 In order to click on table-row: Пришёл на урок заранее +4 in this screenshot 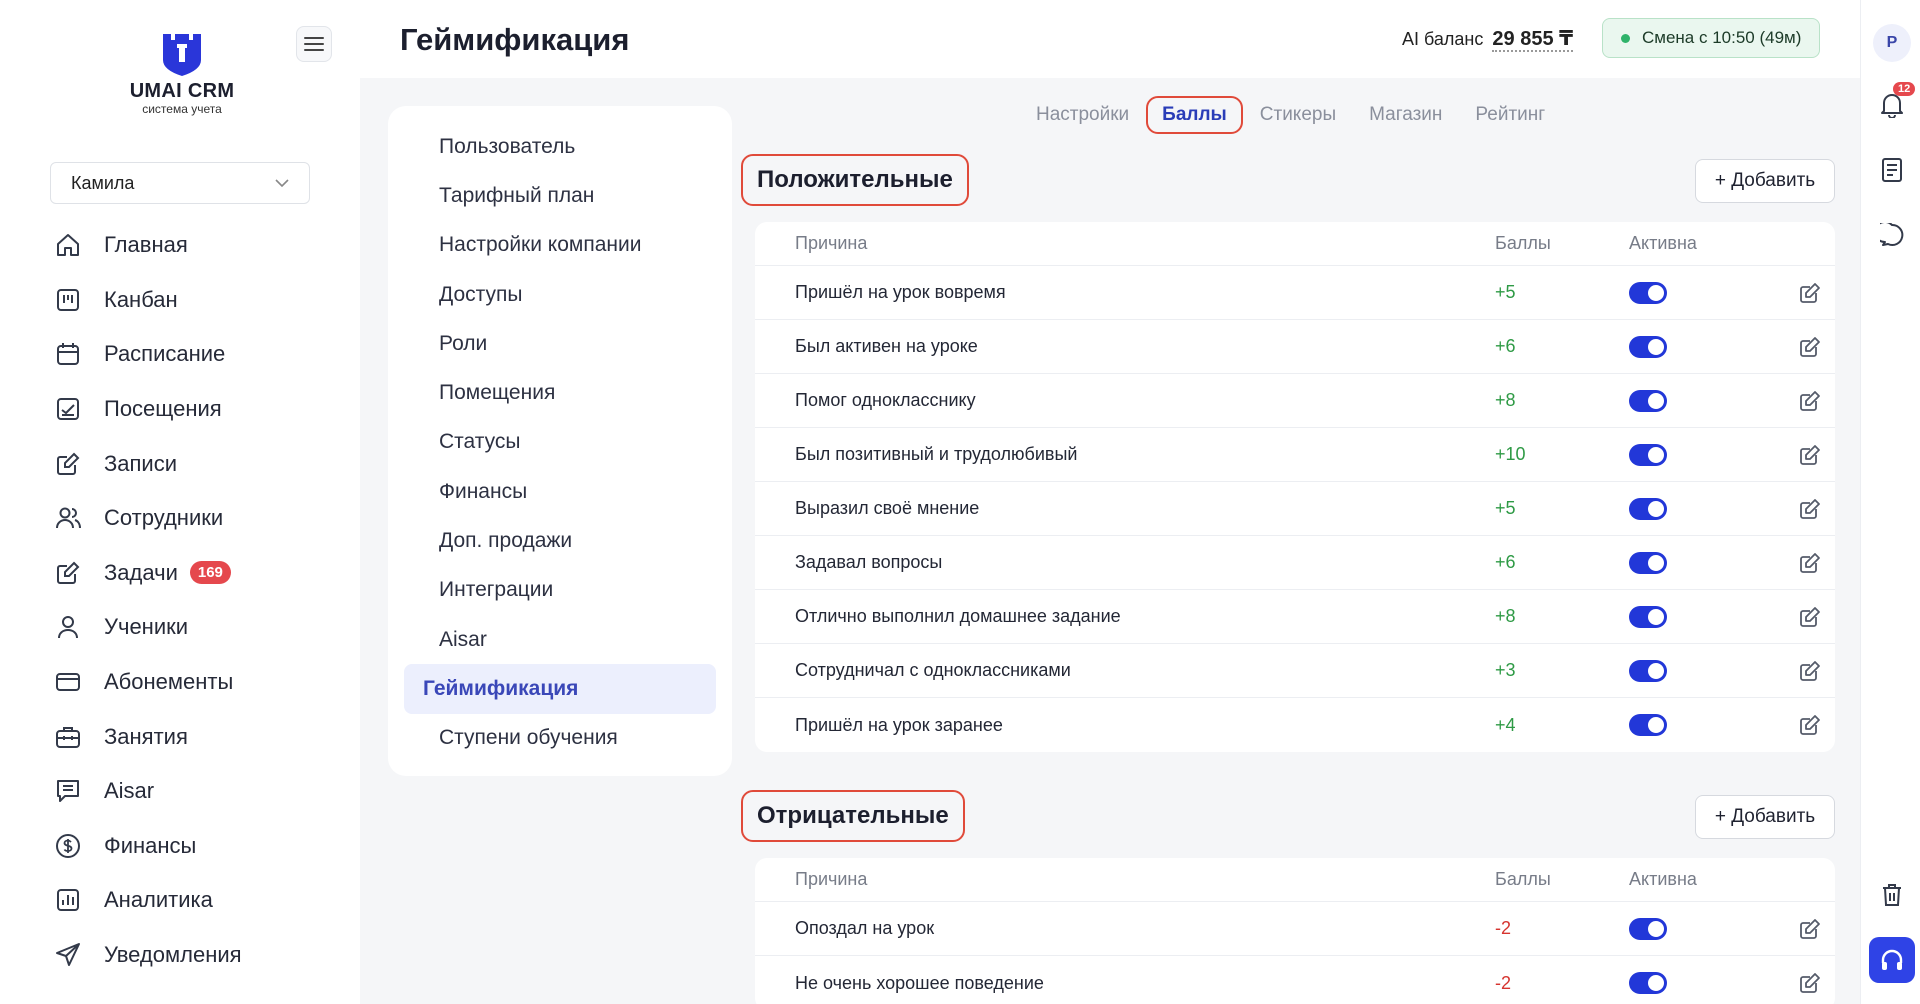, I will do `click(1295, 725)`.